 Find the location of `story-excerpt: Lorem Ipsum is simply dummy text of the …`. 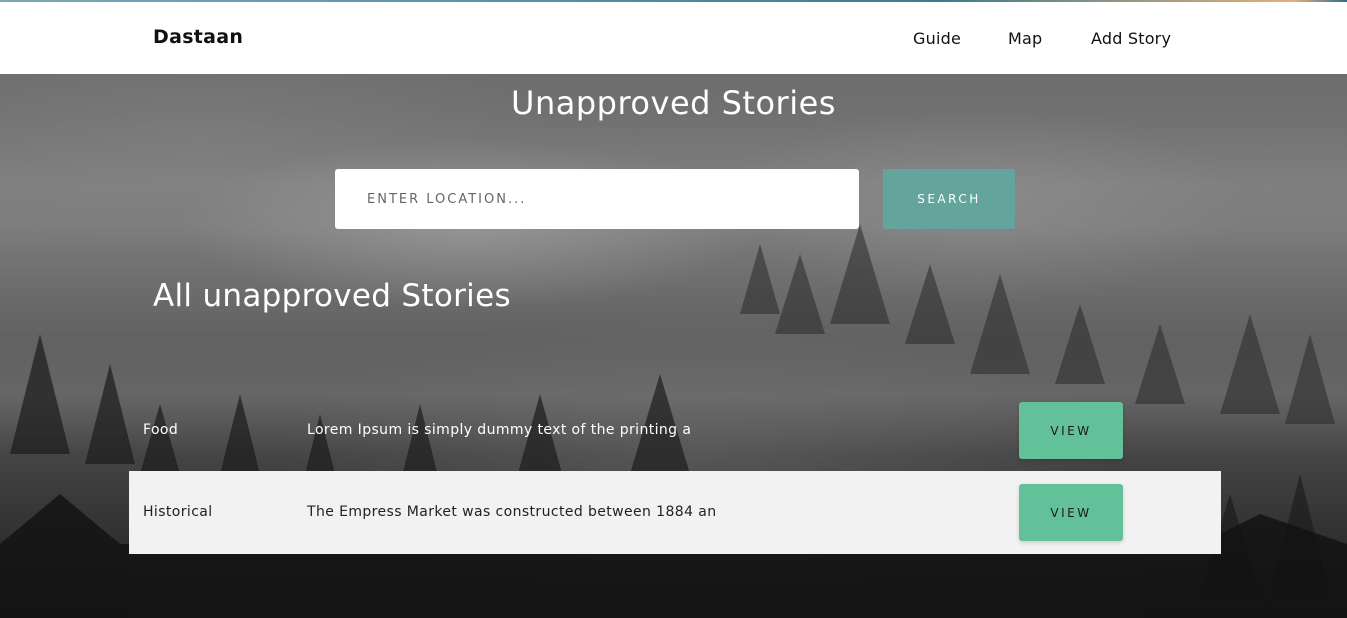

story-excerpt: Lorem Ipsum is simply dummy text of the … is located at coordinates (499, 430).